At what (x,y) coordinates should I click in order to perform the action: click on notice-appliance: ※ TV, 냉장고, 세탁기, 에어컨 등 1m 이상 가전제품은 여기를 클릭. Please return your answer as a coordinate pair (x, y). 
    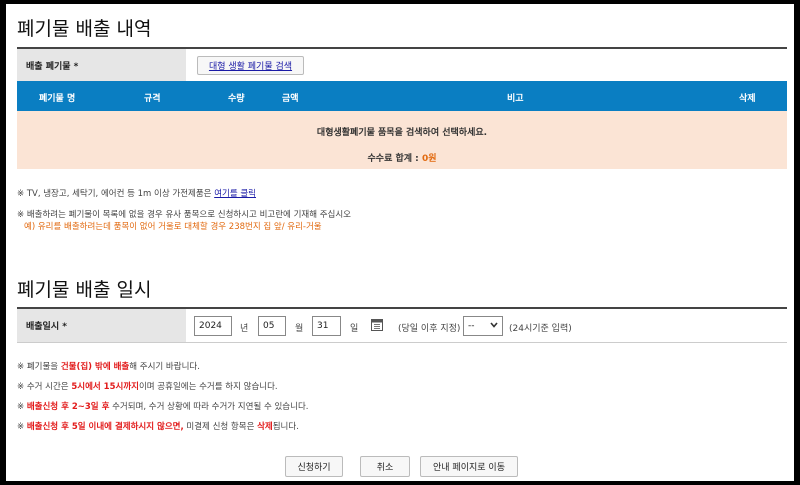
    Looking at the image, I should click on (136, 193).